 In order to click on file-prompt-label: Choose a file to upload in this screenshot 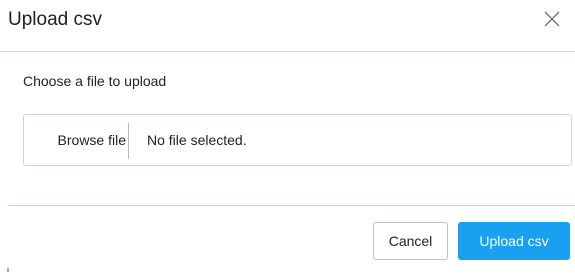, I will do `click(95, 81)`.